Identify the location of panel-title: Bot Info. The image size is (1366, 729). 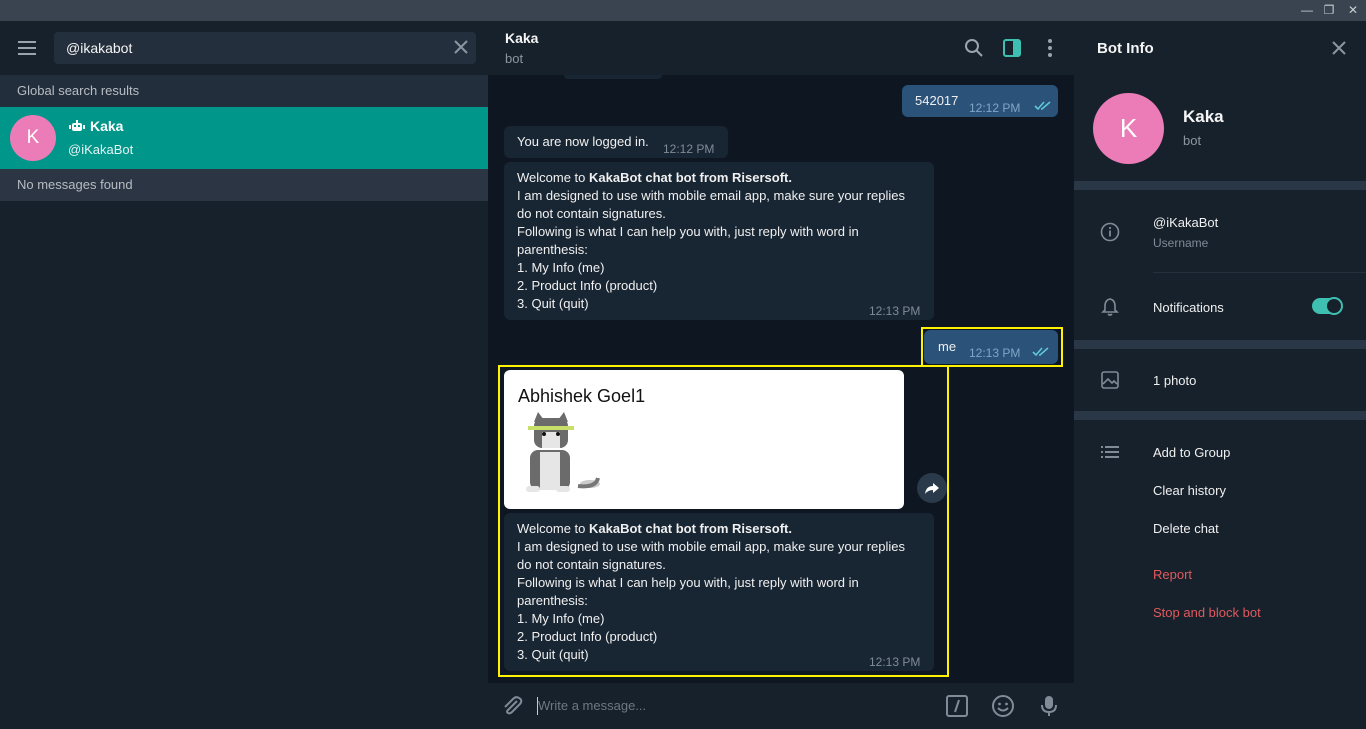
(1125, 48).